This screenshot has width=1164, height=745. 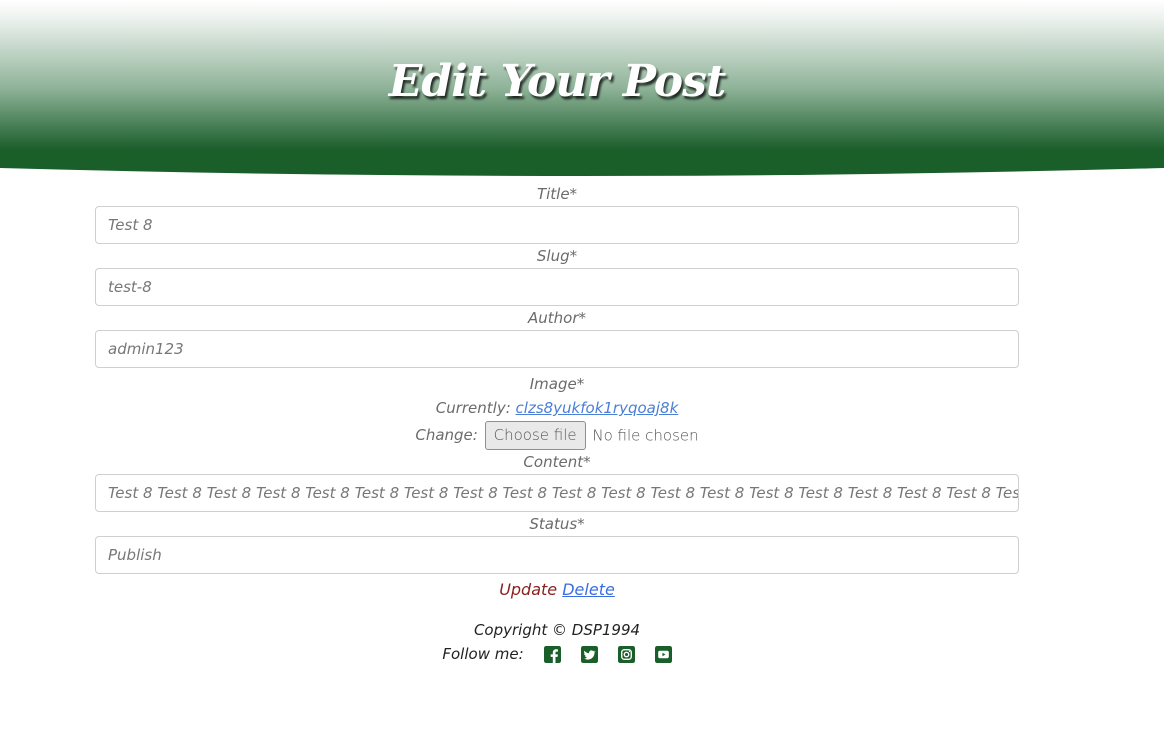 What do you see at coordinates (473, 408) in the screenshot?
I see `image-currently-label: Currently:` at bounding box center [473, 408].